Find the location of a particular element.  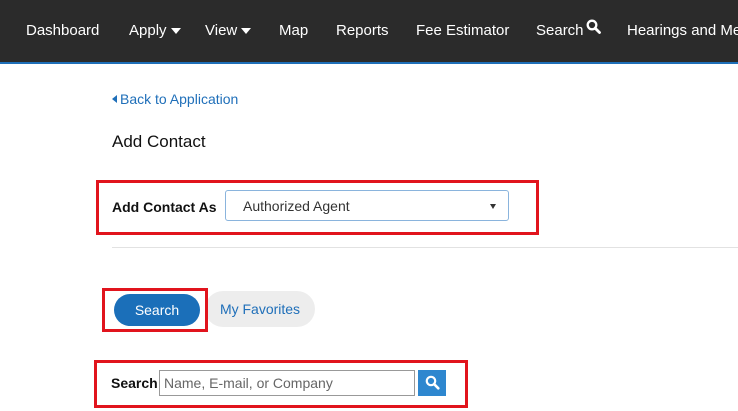

nav-fee-estimator-label: Fee Estimator is located at coordinates (463, 30).